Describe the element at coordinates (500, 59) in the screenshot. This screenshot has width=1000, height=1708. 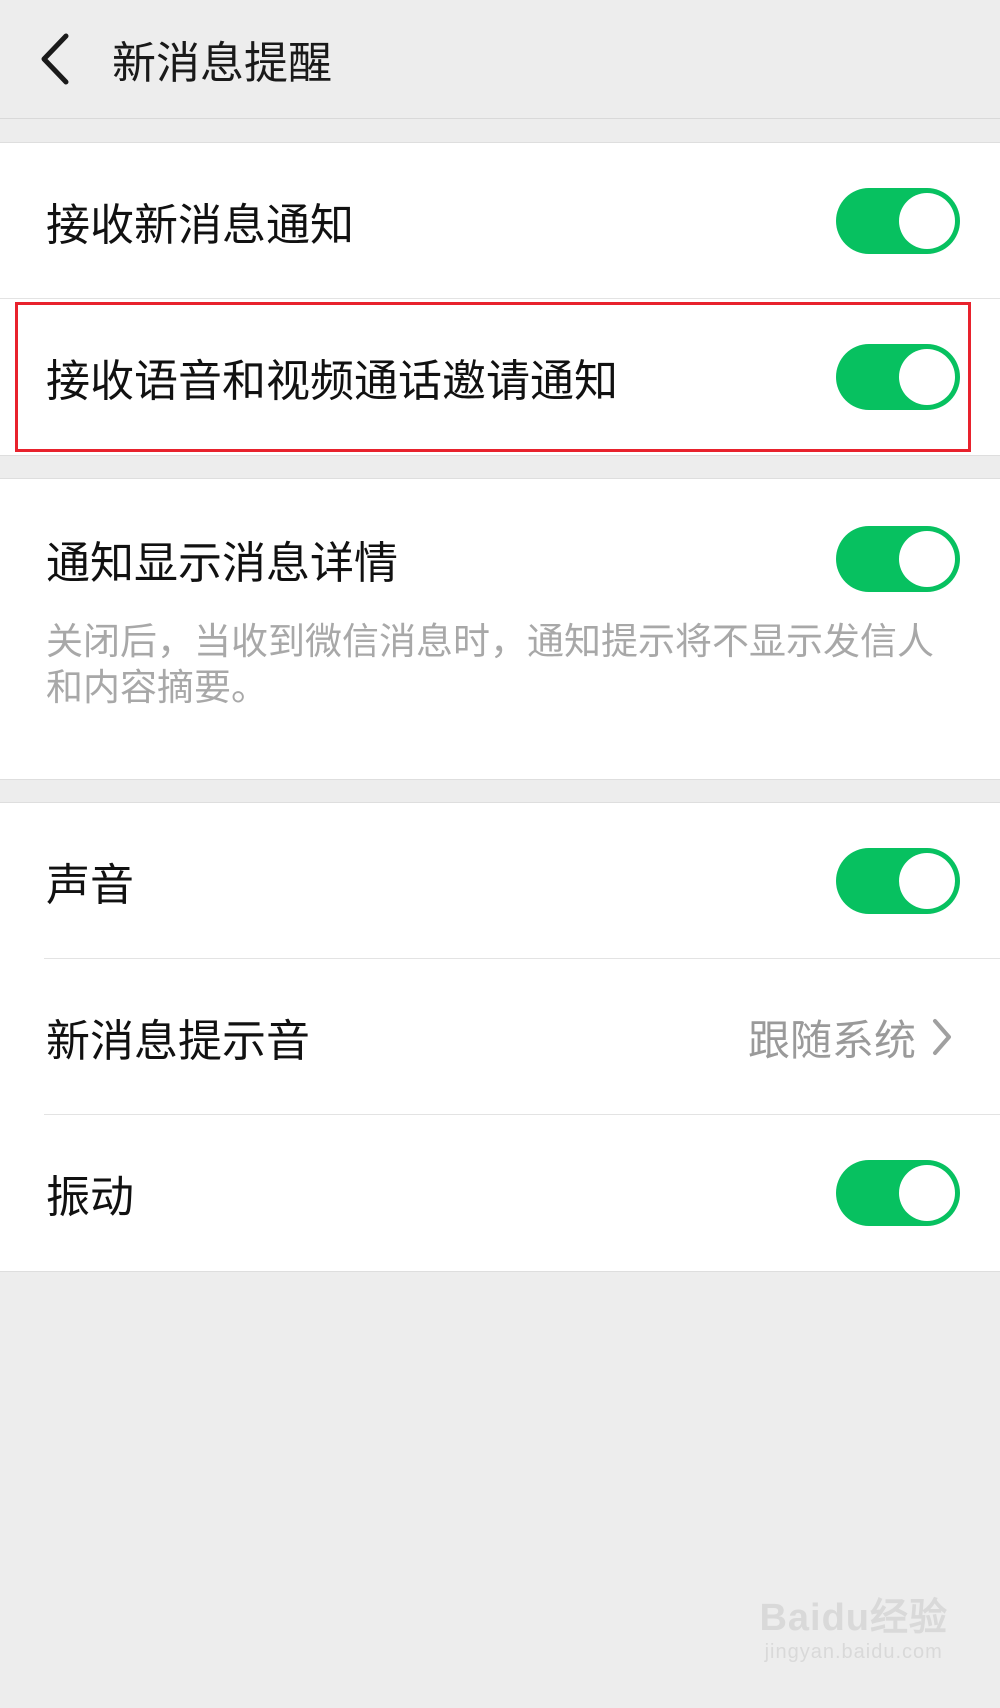
I see `nav-bar: 新消息提醒` at that location.